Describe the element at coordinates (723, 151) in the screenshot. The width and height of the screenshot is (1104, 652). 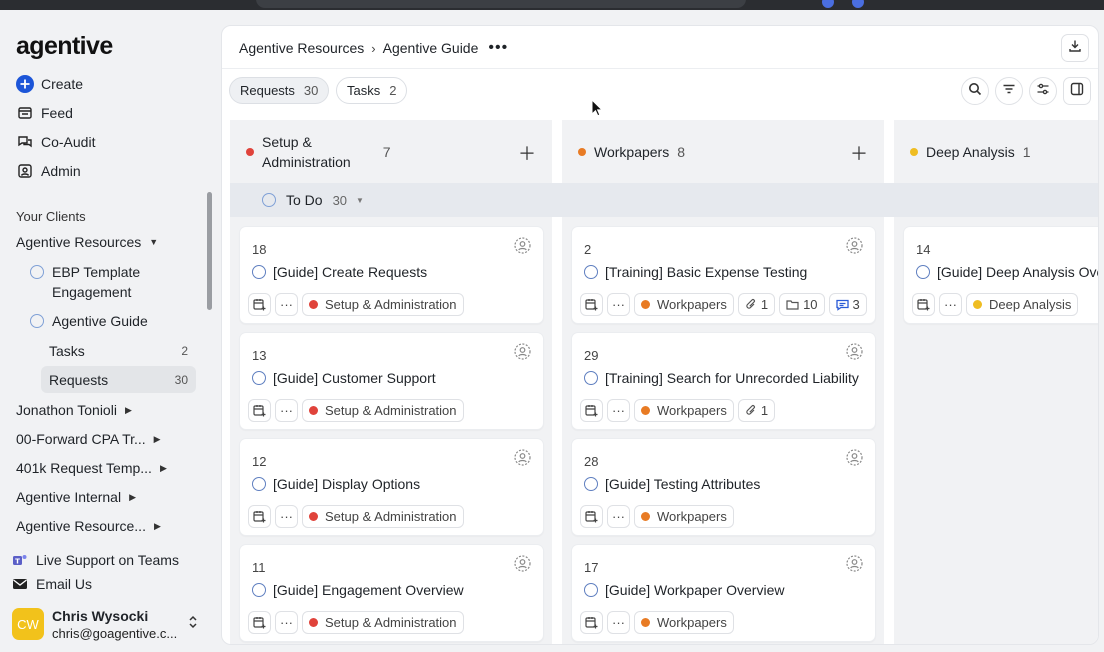
I see `column-header-workpapers: Workpapers 8 ＋` at that location.